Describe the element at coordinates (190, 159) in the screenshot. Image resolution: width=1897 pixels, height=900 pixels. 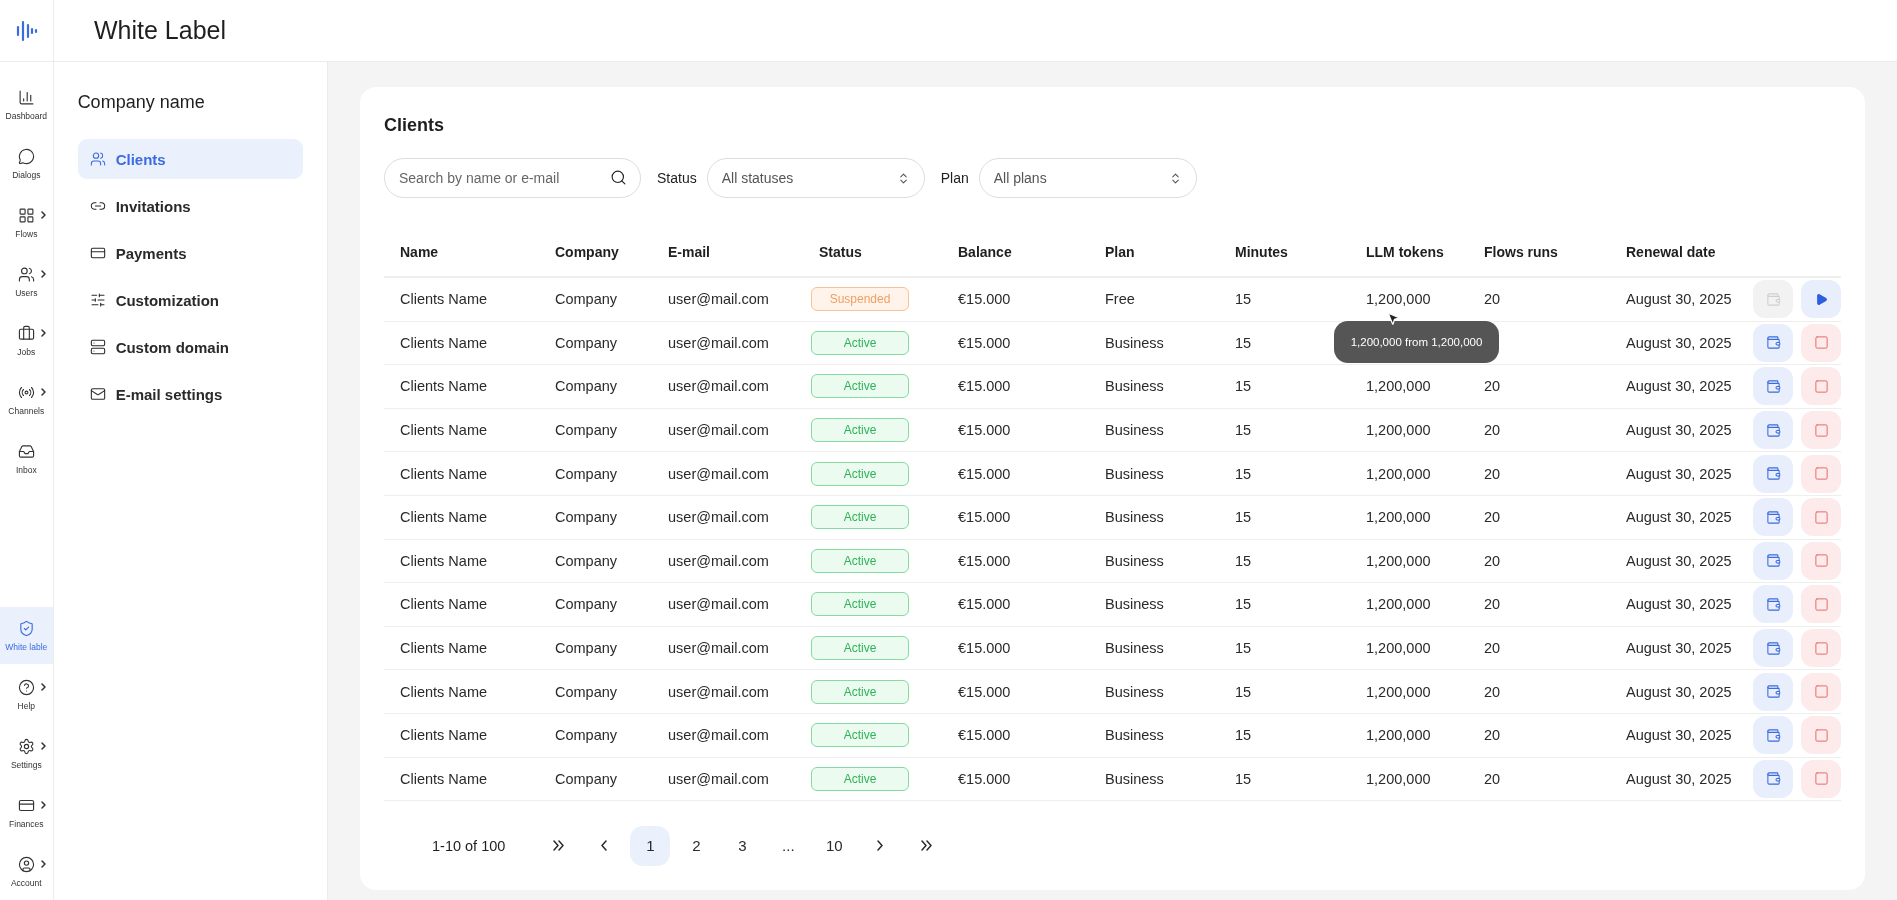
I see `sidebar-item: Clients` at that location.